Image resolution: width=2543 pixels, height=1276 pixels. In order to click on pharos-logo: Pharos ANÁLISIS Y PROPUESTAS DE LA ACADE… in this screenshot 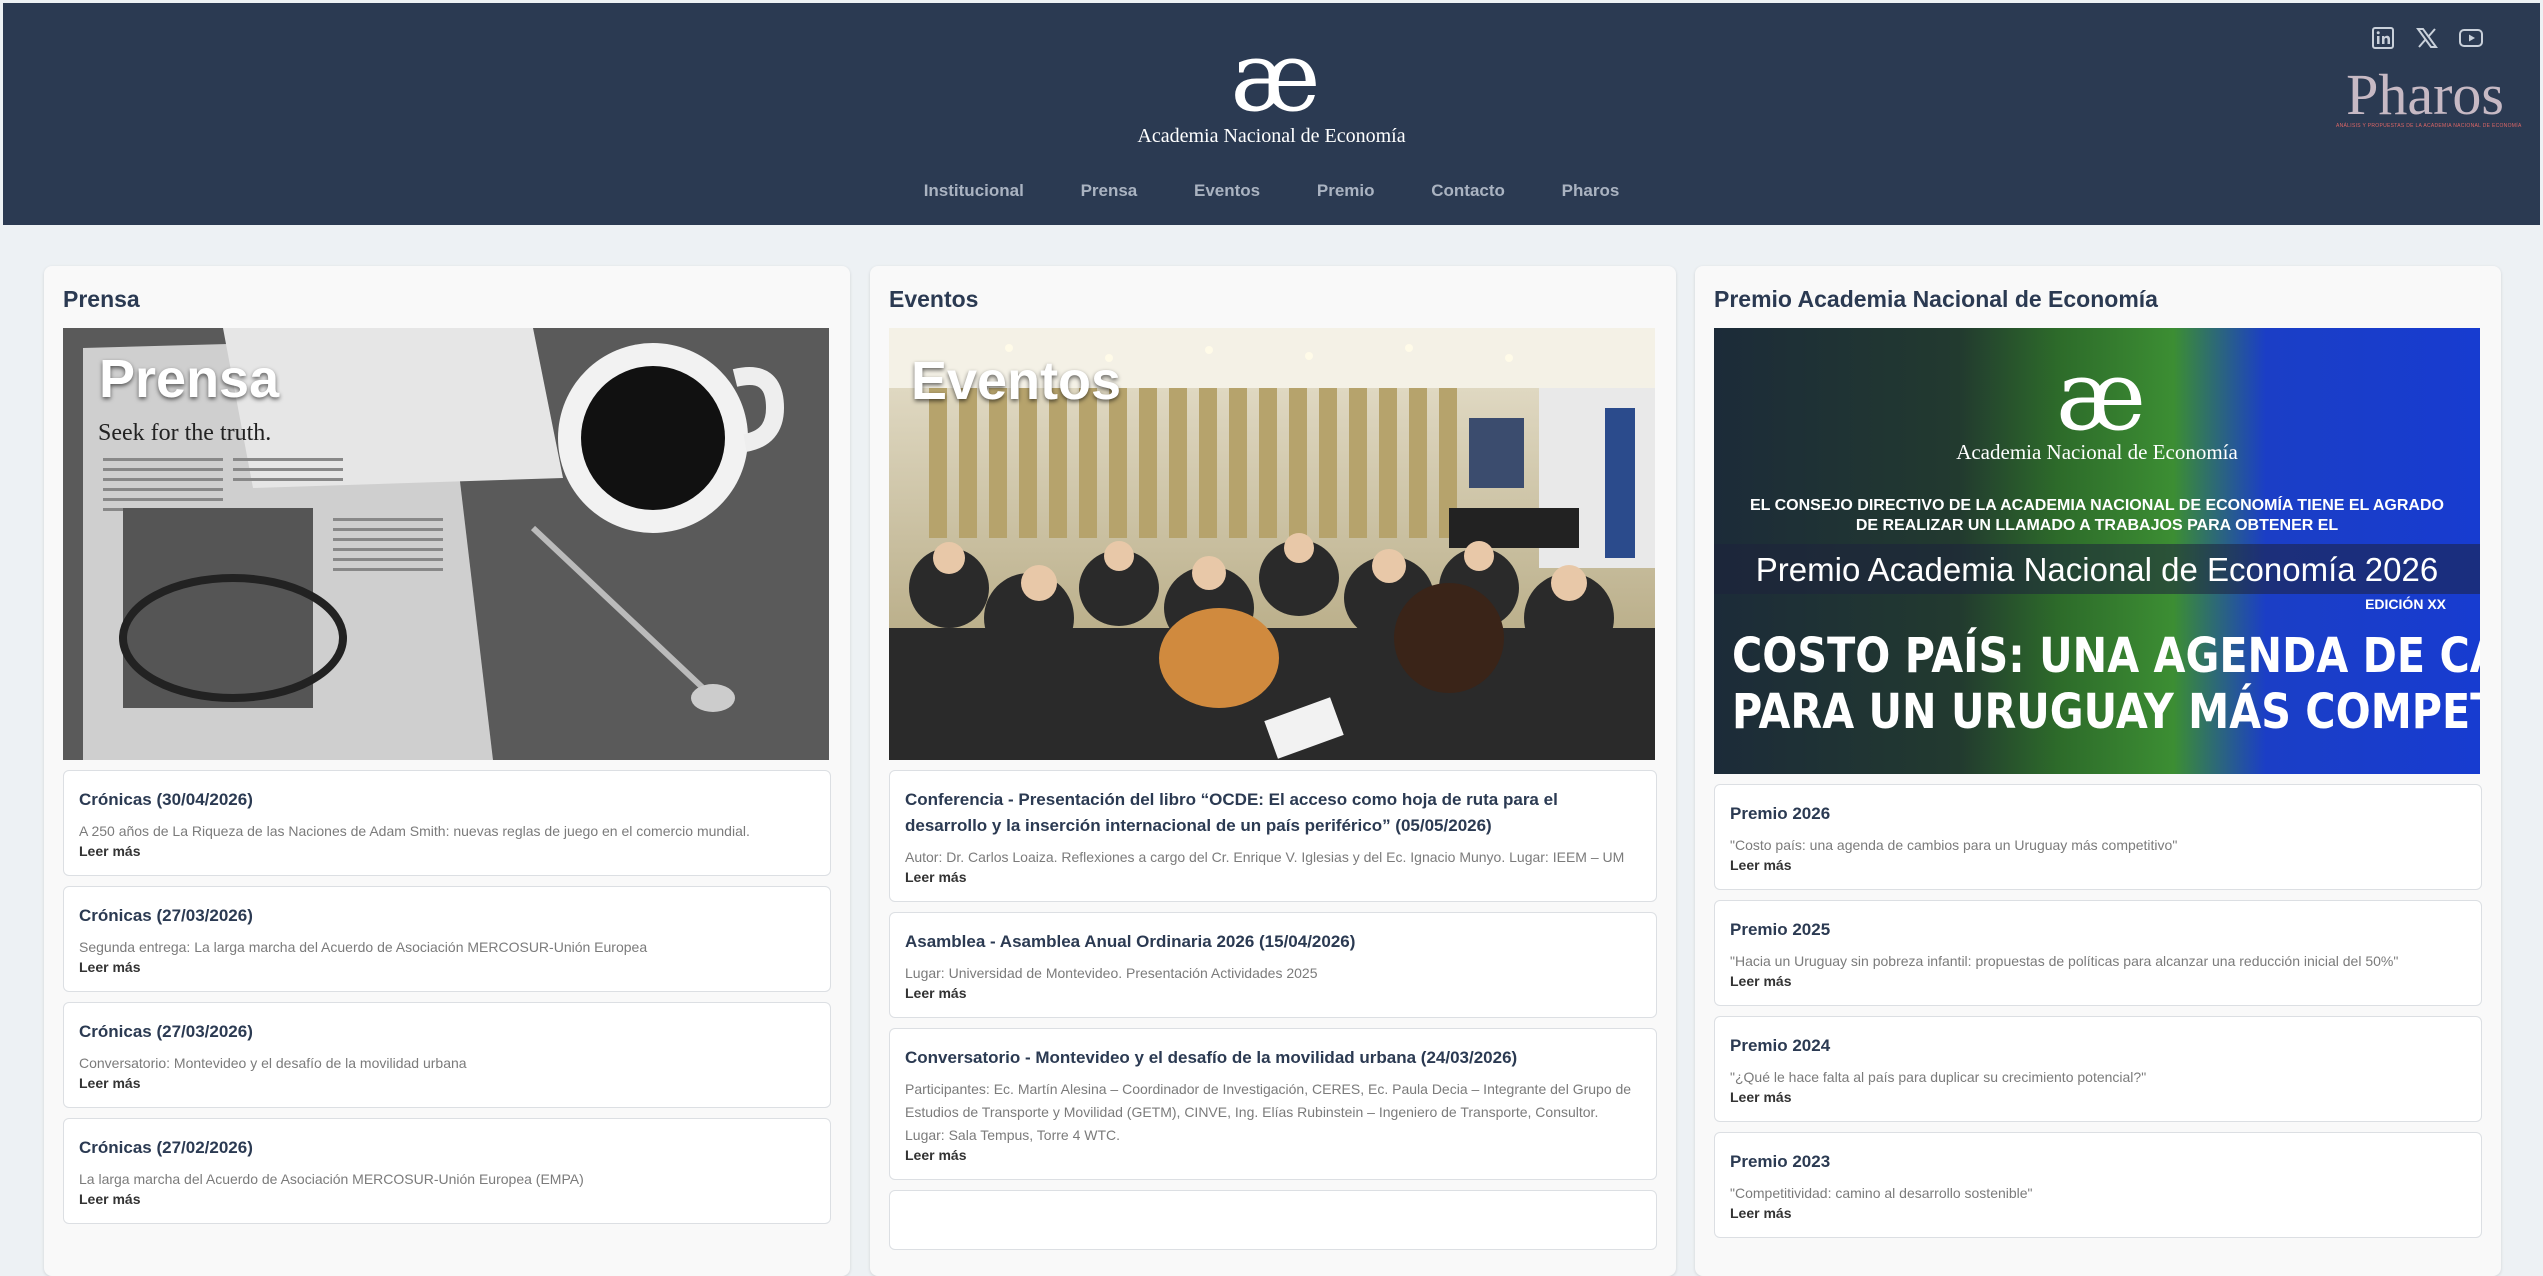, I will do `click(2429, 96)`.